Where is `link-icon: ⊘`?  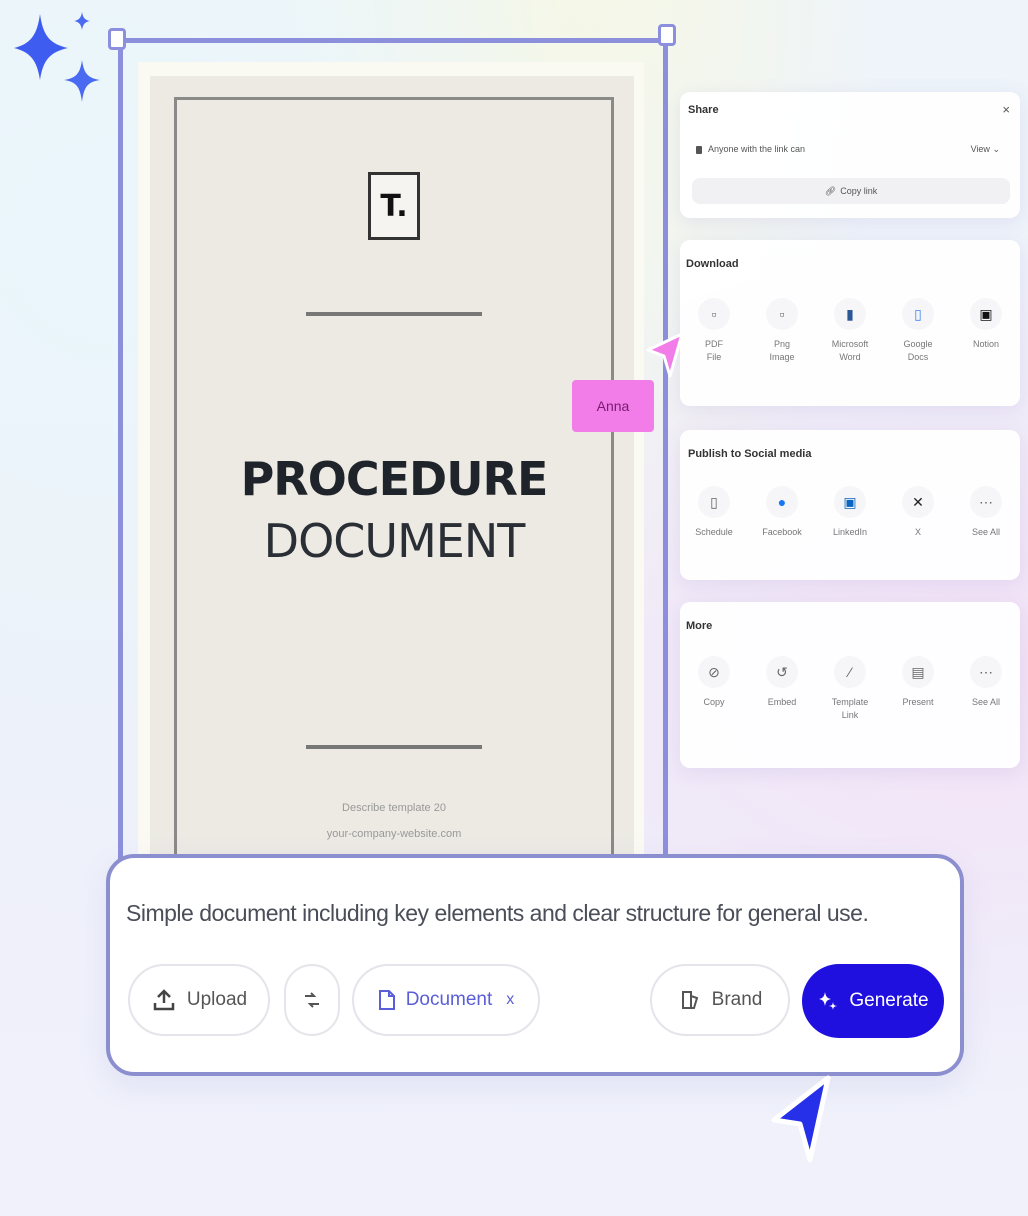
link-icon: ⊘ is located at coordinates (714, 672).